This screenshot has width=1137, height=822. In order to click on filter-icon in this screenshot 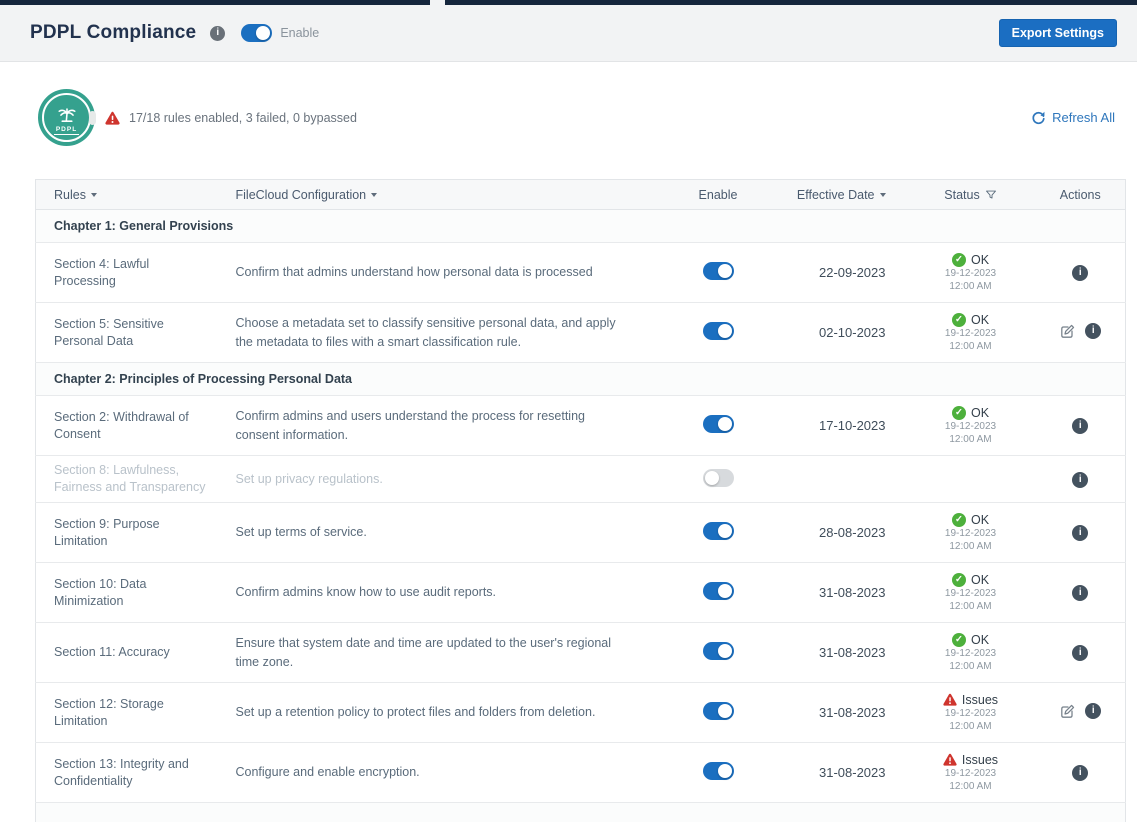, I will do `click(991, 195)`.